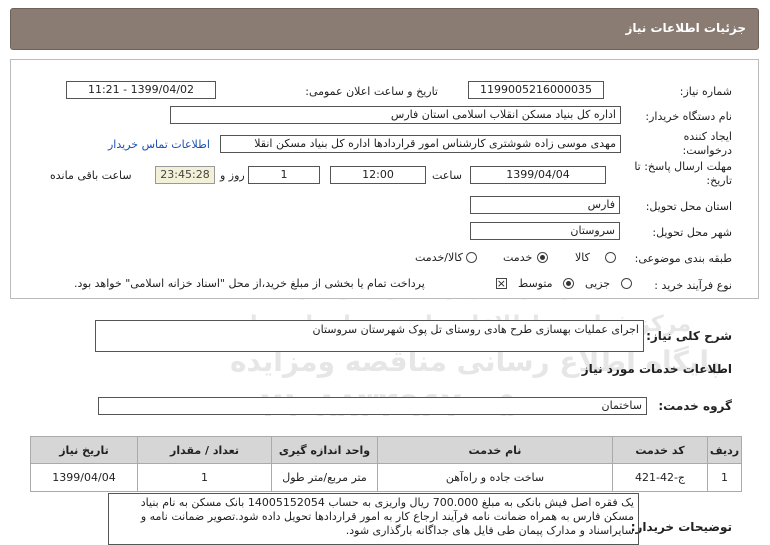  What do you see at coordinates (626, 283) in the screenshot?
I see `process-radio-minor` at bounding box center [626, 283].